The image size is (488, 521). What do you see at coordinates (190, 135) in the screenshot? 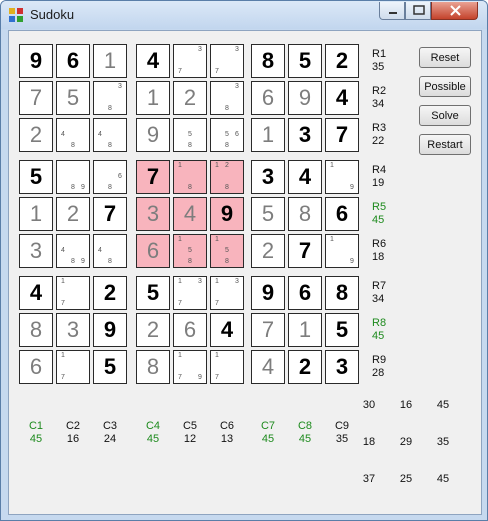
I see `cell-r3c5: 58` at bounding box center [190, 135].